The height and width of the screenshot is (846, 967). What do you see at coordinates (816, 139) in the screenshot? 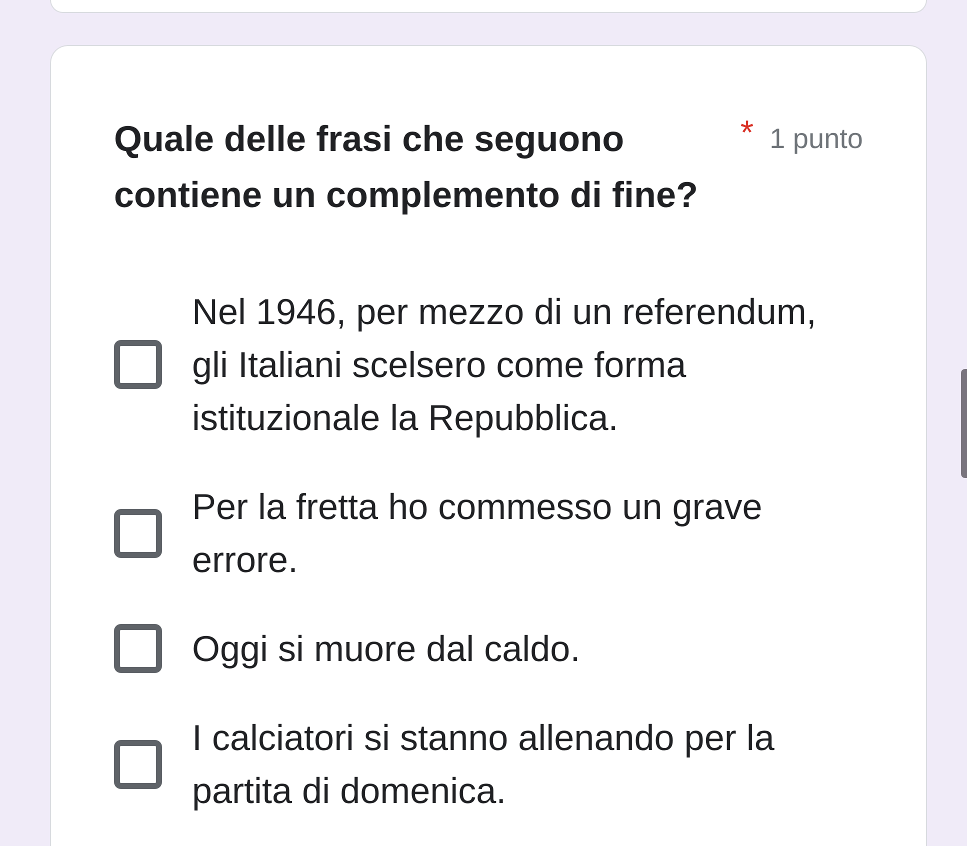
I see `points-label: 1 punto` at bounding box center [816, 139].